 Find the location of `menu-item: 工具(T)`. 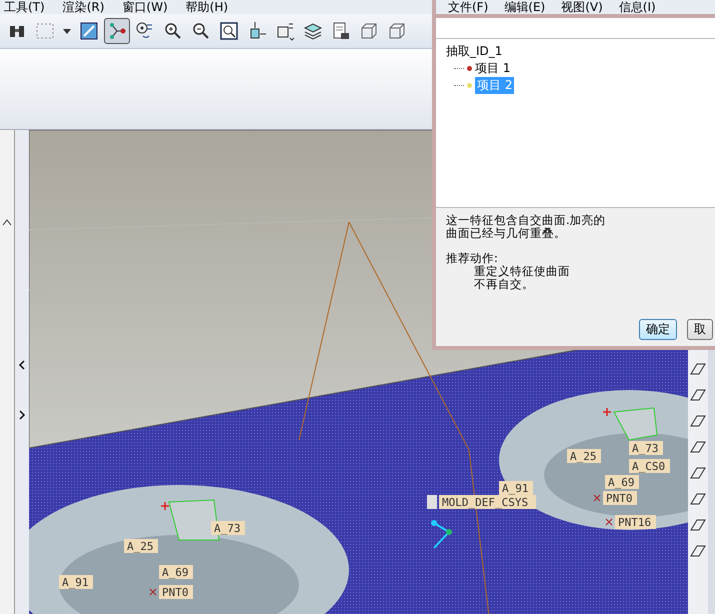

menu-item: 工具(T) is located at coordinates (24, 7).